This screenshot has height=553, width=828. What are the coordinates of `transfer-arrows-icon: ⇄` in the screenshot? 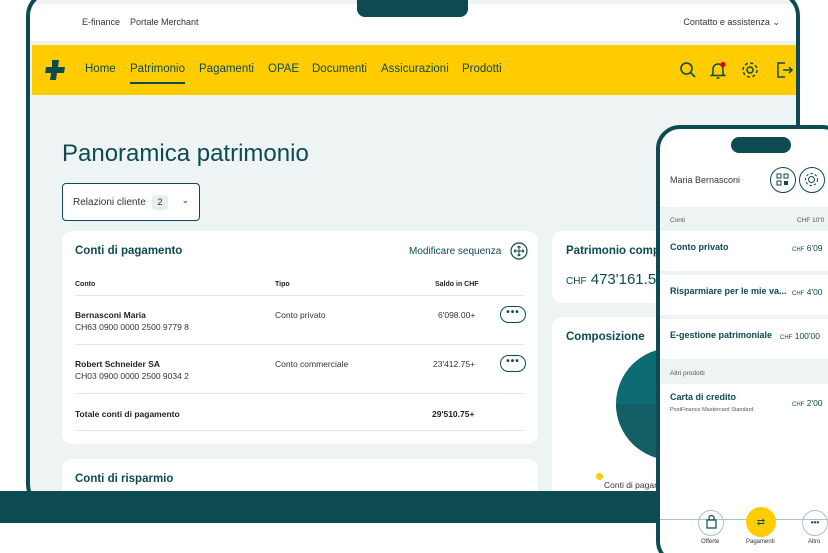 It's located at (761, 522).